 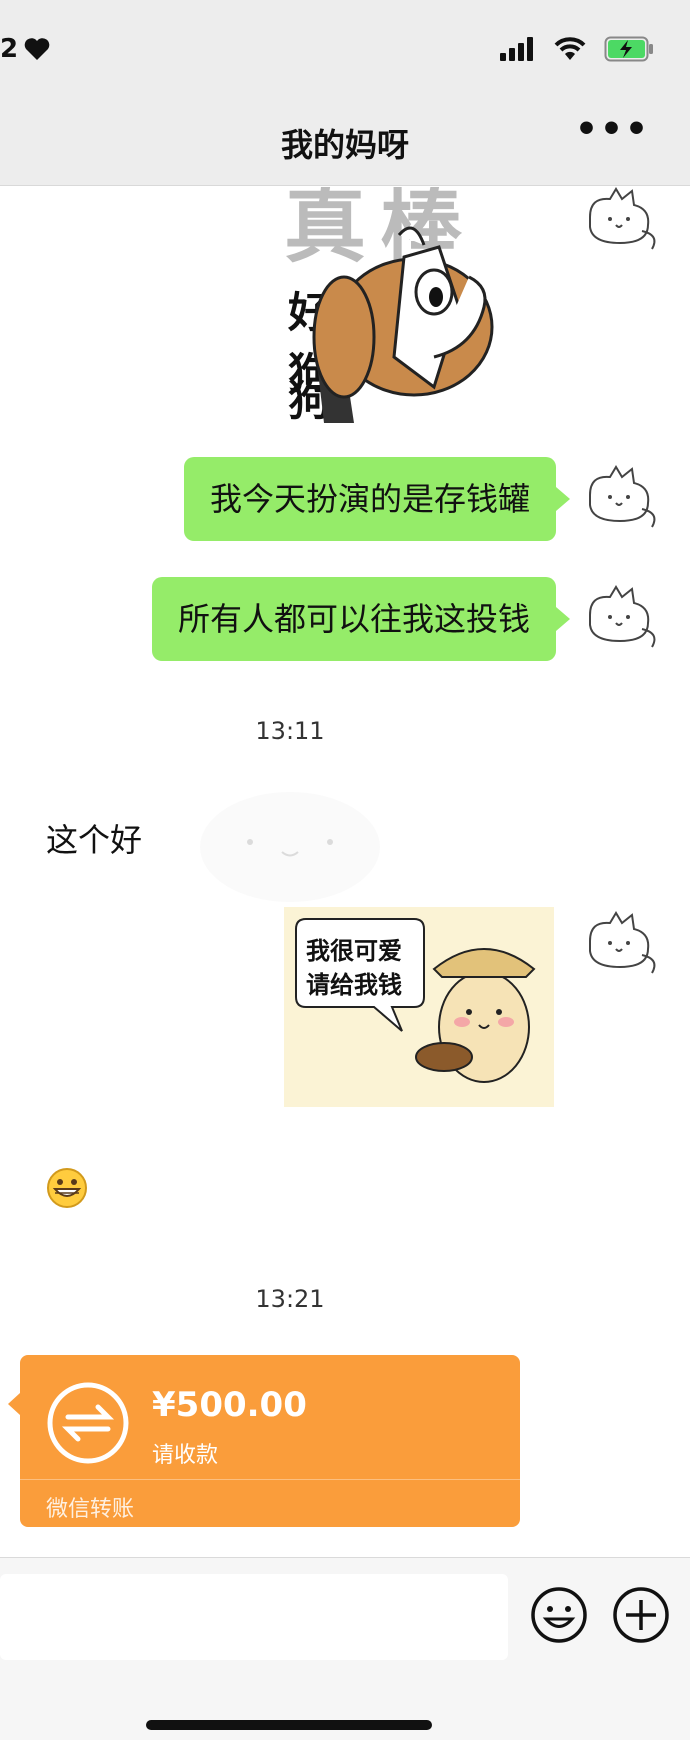 I want to click on please-give-money-sticker: 我很可爱 请给我钱, so click(x=419, y=1007).